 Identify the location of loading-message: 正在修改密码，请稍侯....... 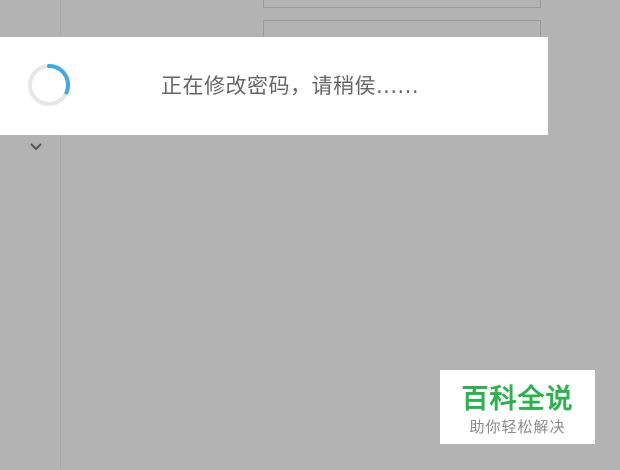
(290, 86).